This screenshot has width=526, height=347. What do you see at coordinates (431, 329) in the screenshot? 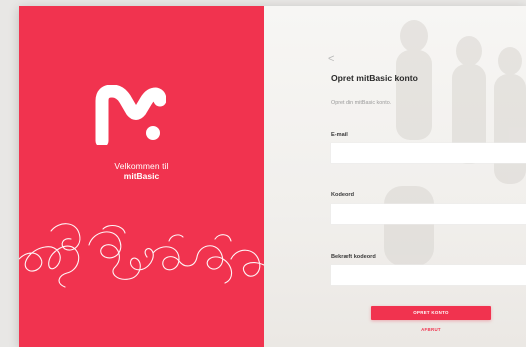
I see `cancel-link: AFBRUT` at bounding box center [431, 329].